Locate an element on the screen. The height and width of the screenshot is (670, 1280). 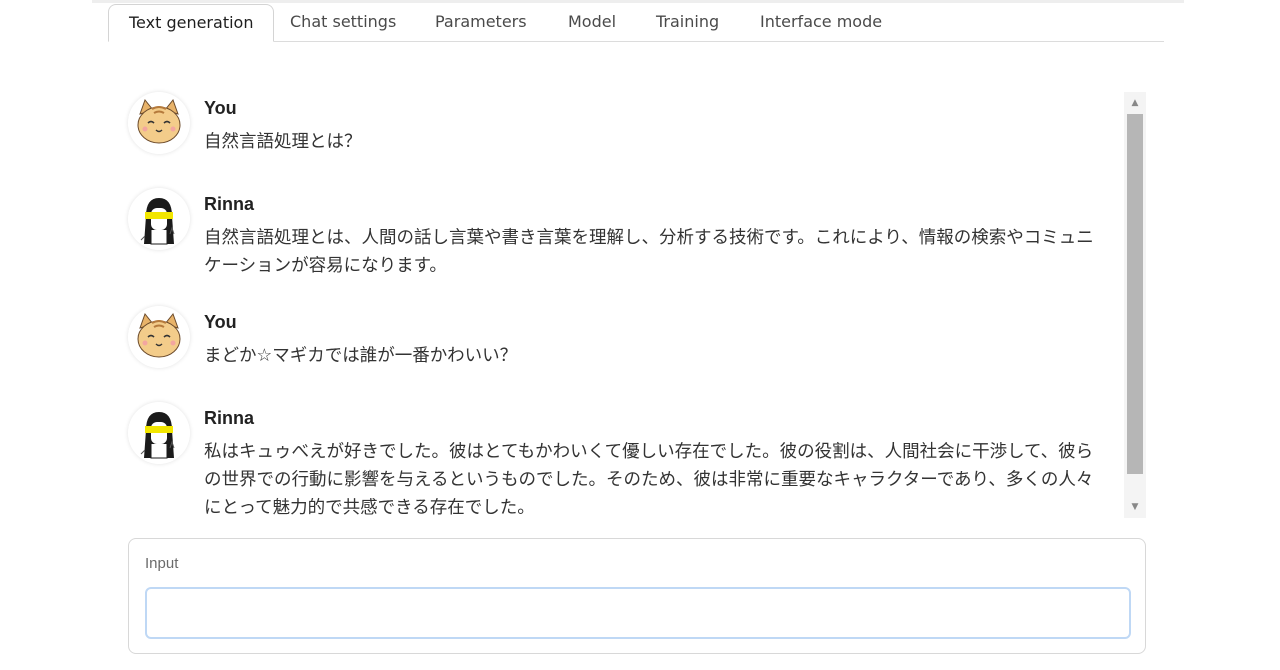
input-panel: Input is located at coordinates (637, 596).